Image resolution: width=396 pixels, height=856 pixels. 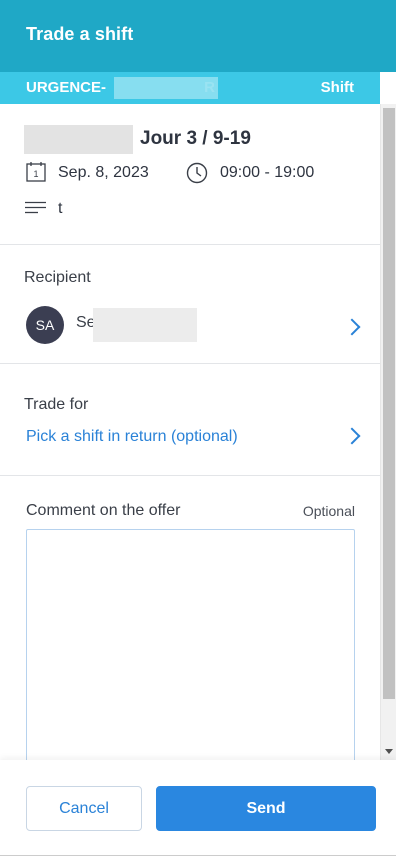 What do you see at coordinates (103, 172) in the screenshot?
I see `shift-date: Sep. 8, 2023` at bounding box center [103, 172].